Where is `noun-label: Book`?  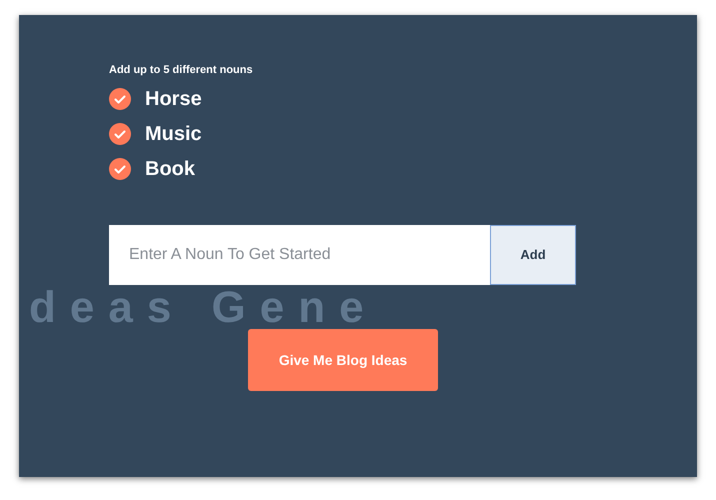 noun-label: Book is located at coordinates (170, 169).